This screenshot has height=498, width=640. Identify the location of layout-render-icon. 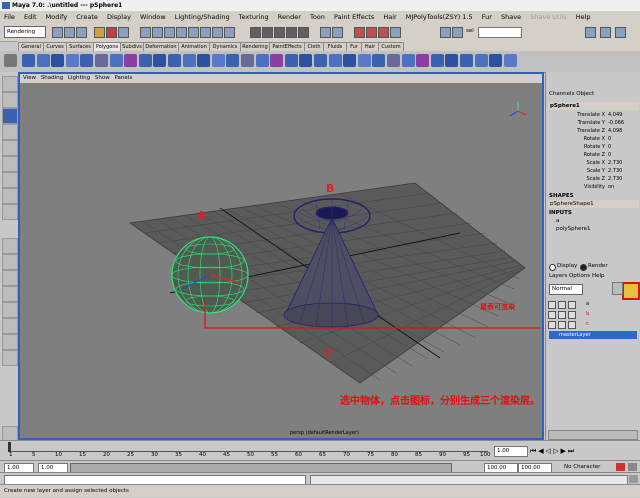
(10, 358).